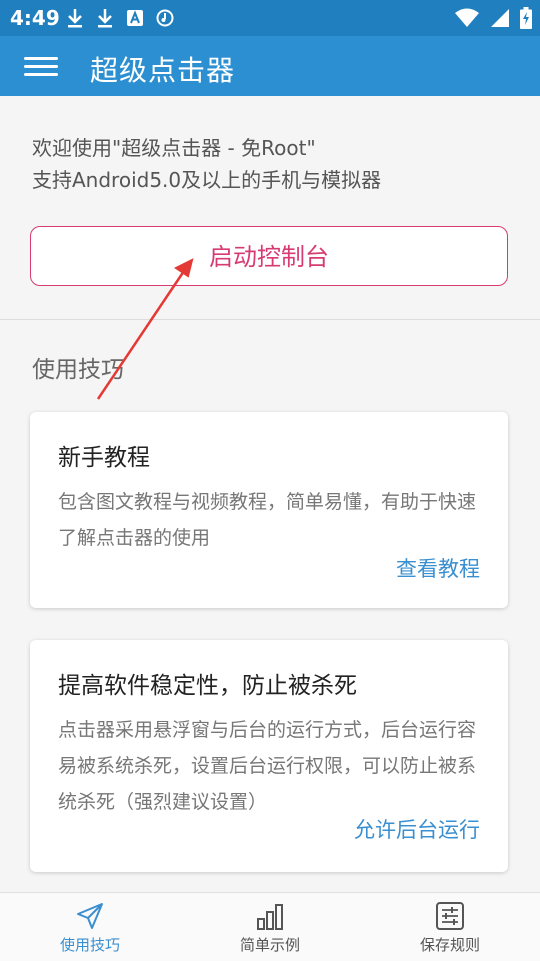  What do you see at coordinates (163, 70) in the screenshot?
I see `app-title: 超级点击器` at bounding box center [163, 70].